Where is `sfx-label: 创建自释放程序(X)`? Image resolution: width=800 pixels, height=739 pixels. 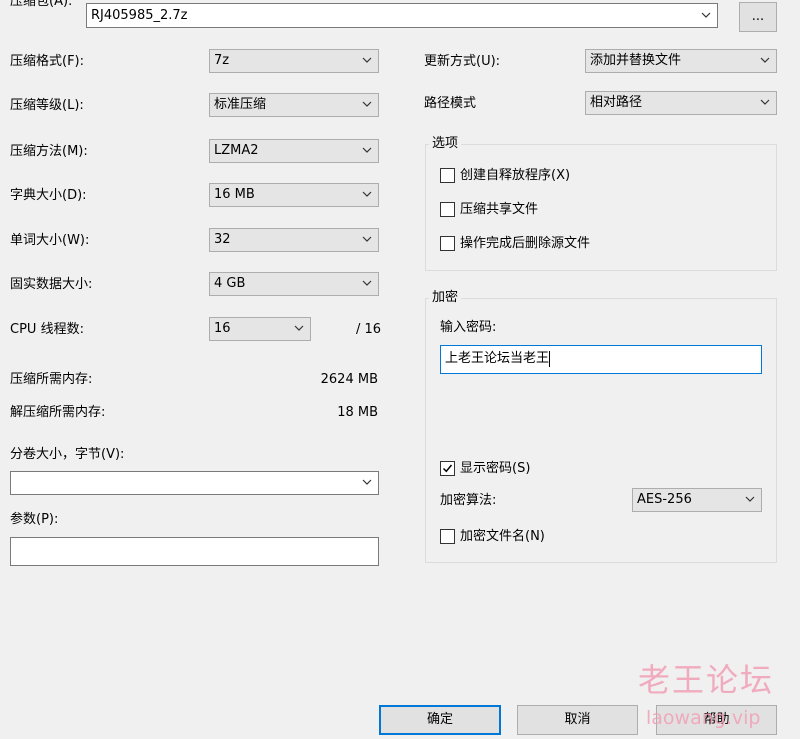
sfx-label: 创建自释放程序(X) is located at coordinates (515, 175).